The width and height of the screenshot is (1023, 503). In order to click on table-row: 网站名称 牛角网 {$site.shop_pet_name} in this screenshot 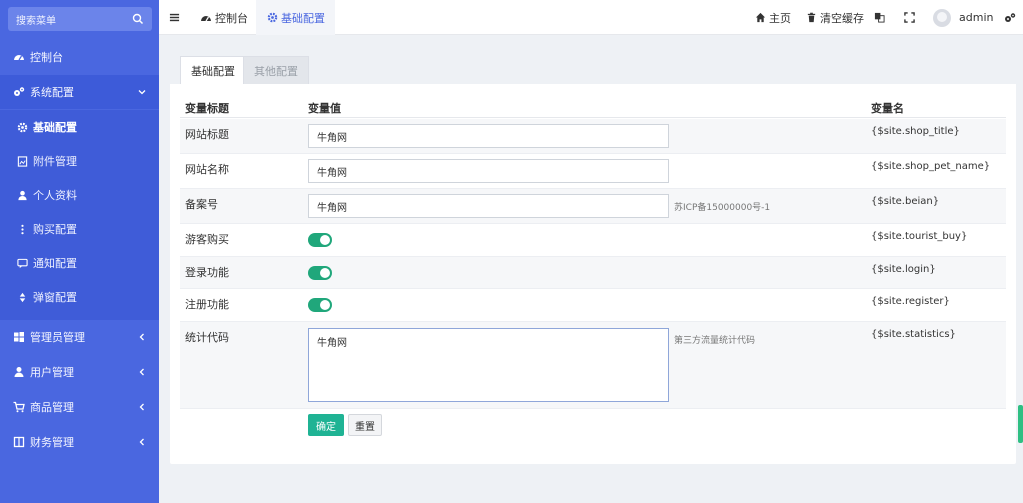, I will do `click(593, 171)`.